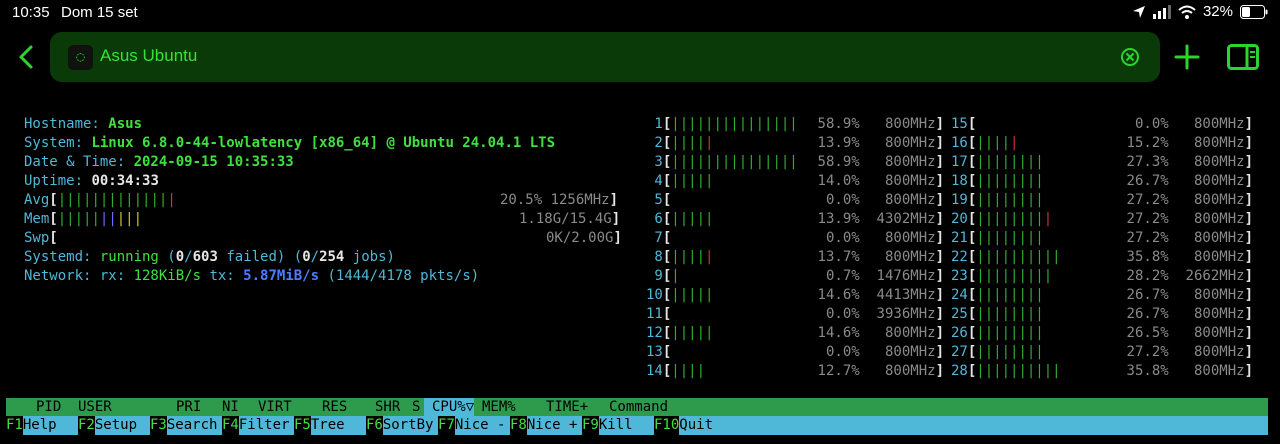 Image resolution: width=1280 pixels, height=444 pixels. I want to click on cpu-mhz: 4413MHz, so click(897, 295).